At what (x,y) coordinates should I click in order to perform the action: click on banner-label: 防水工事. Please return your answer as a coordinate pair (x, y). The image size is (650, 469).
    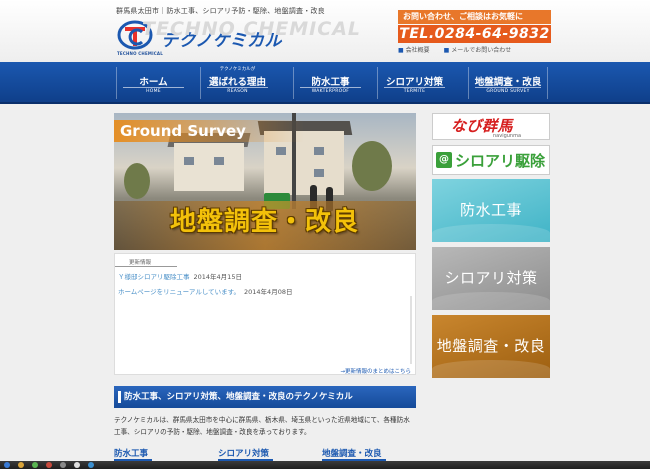
    Looking at the image, I should click on (490, 210).